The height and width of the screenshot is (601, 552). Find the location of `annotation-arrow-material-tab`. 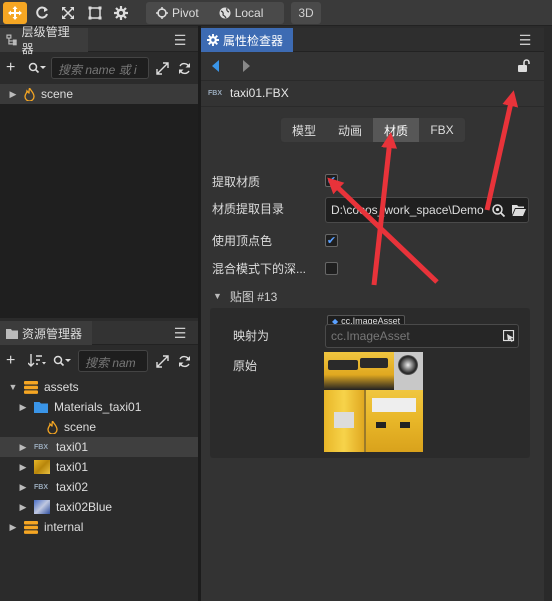

annotation-arrow-material-tab is located at coordinates (384, 209).